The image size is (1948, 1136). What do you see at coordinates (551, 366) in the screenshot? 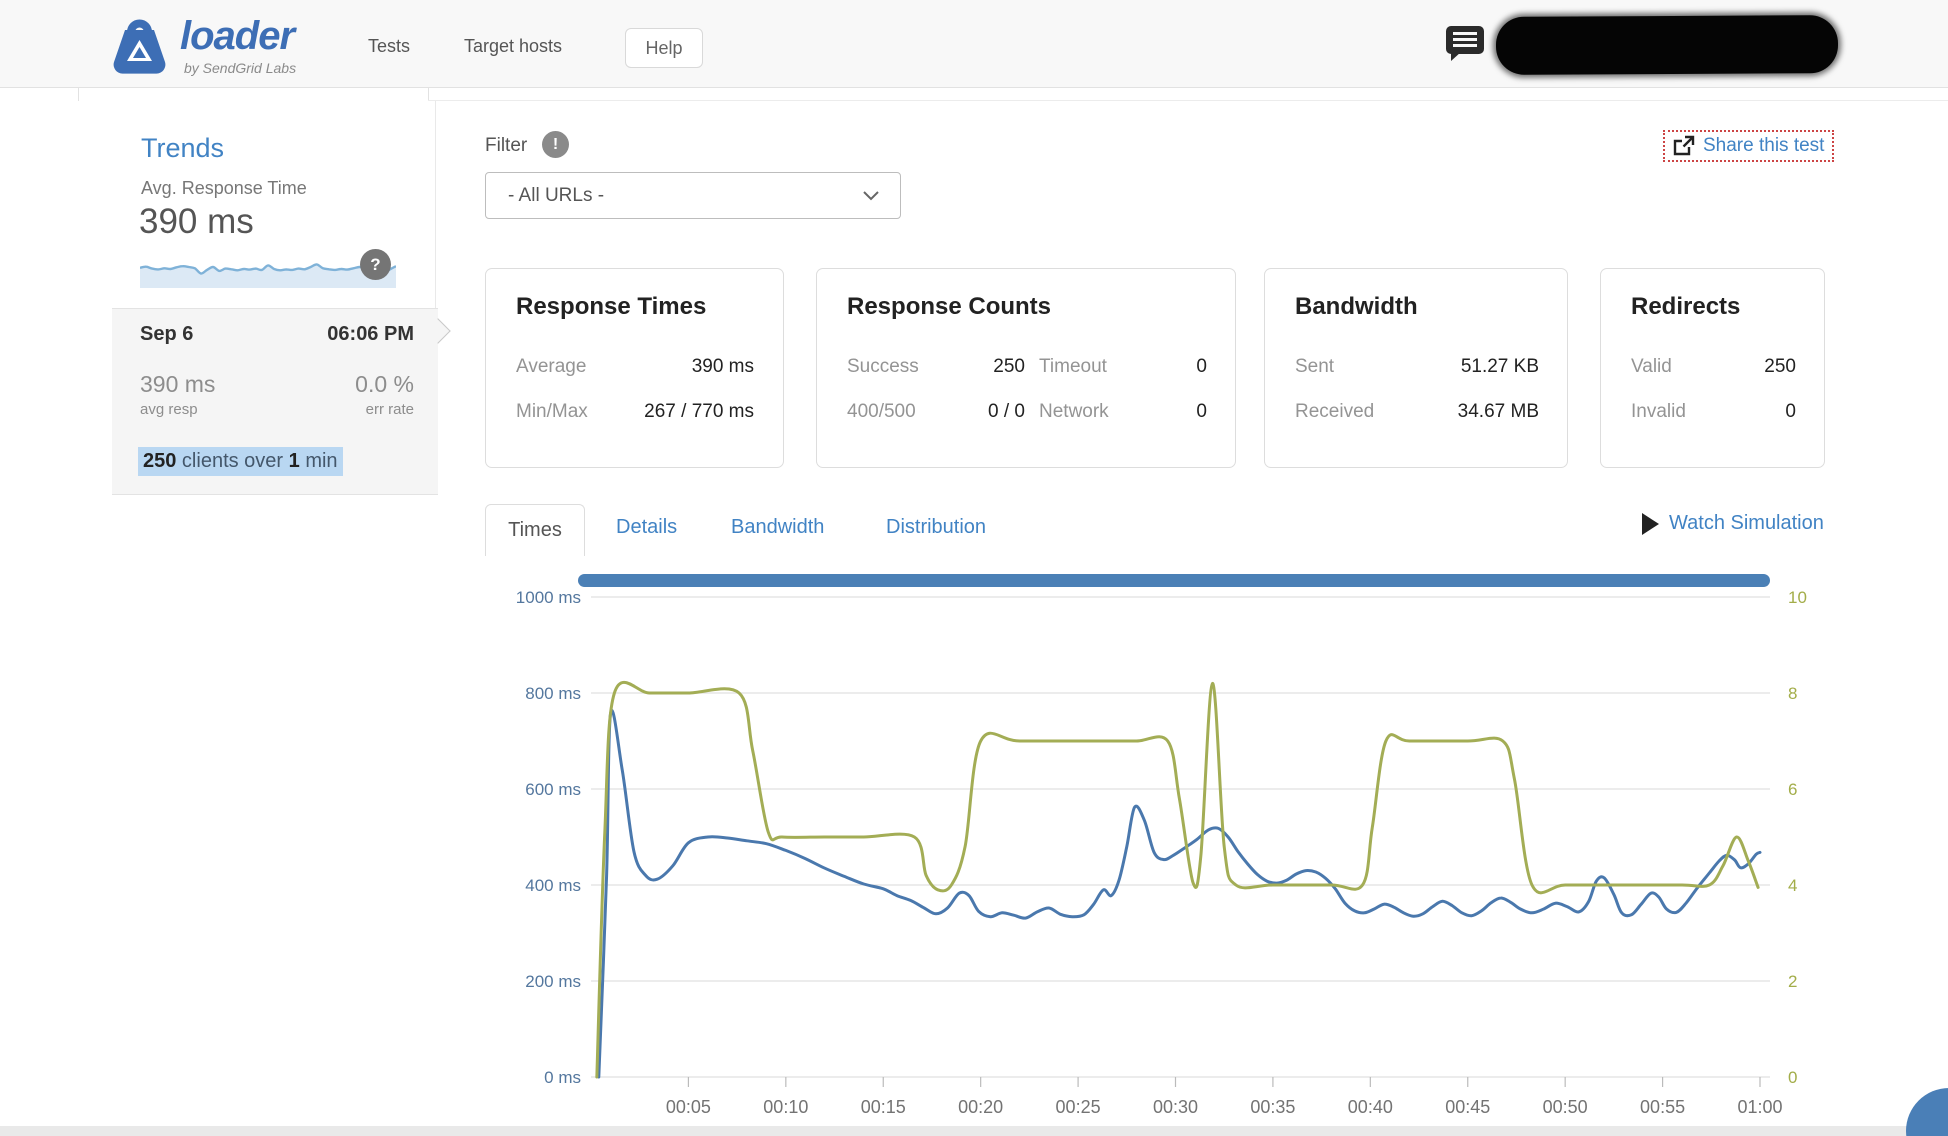
I see `stat-label: Average` at bounding box center [551, 366].